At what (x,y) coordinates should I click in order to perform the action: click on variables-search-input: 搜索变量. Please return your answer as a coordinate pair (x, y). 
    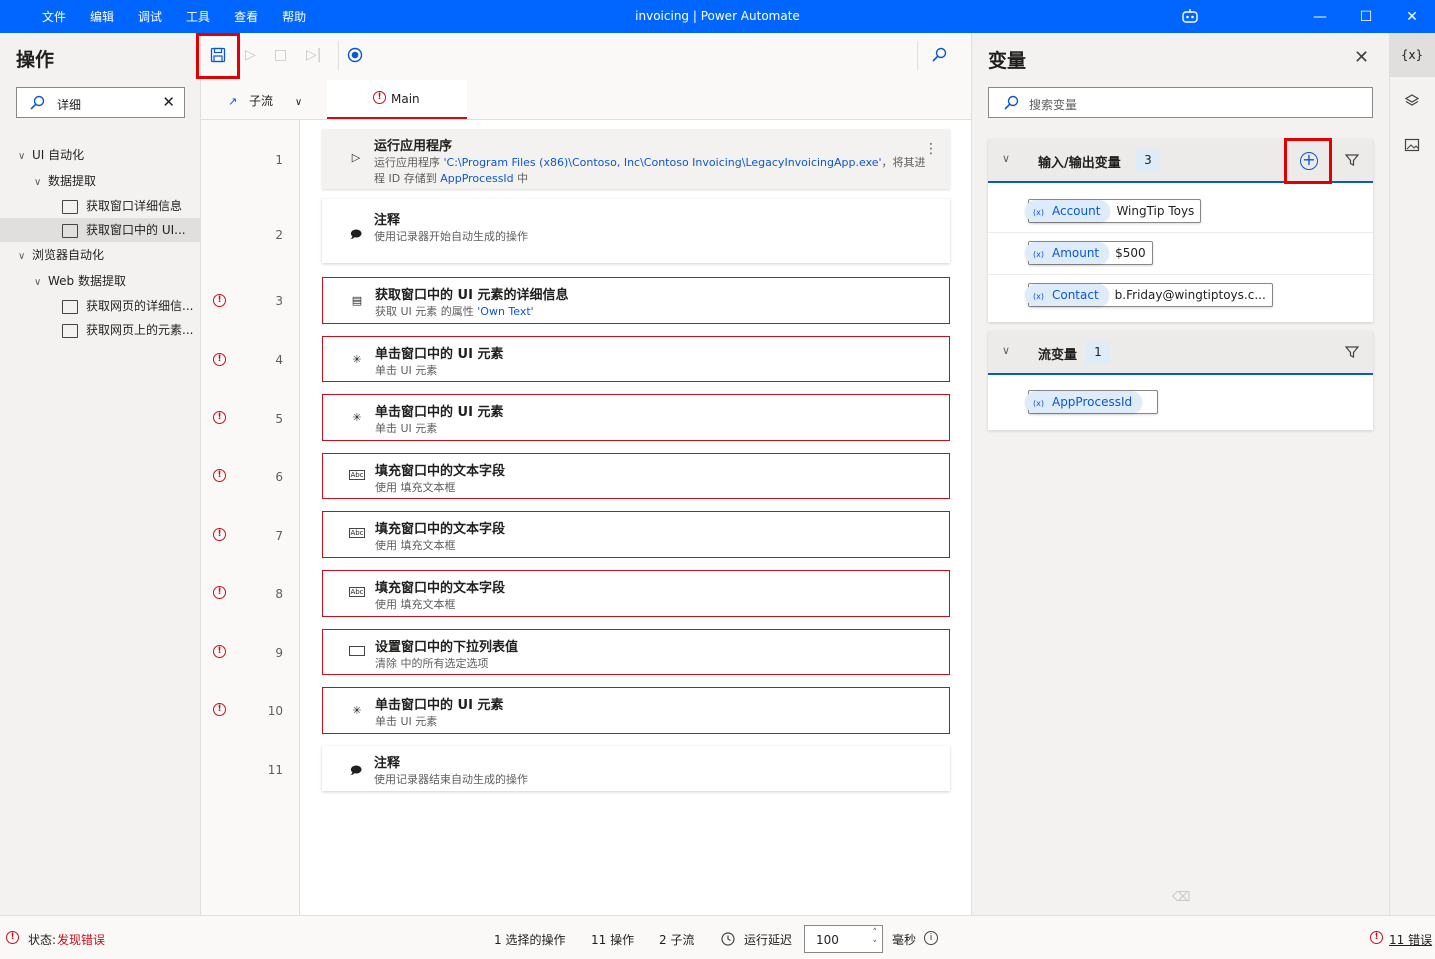
    Looking at the image, I should click on (1180, 102).